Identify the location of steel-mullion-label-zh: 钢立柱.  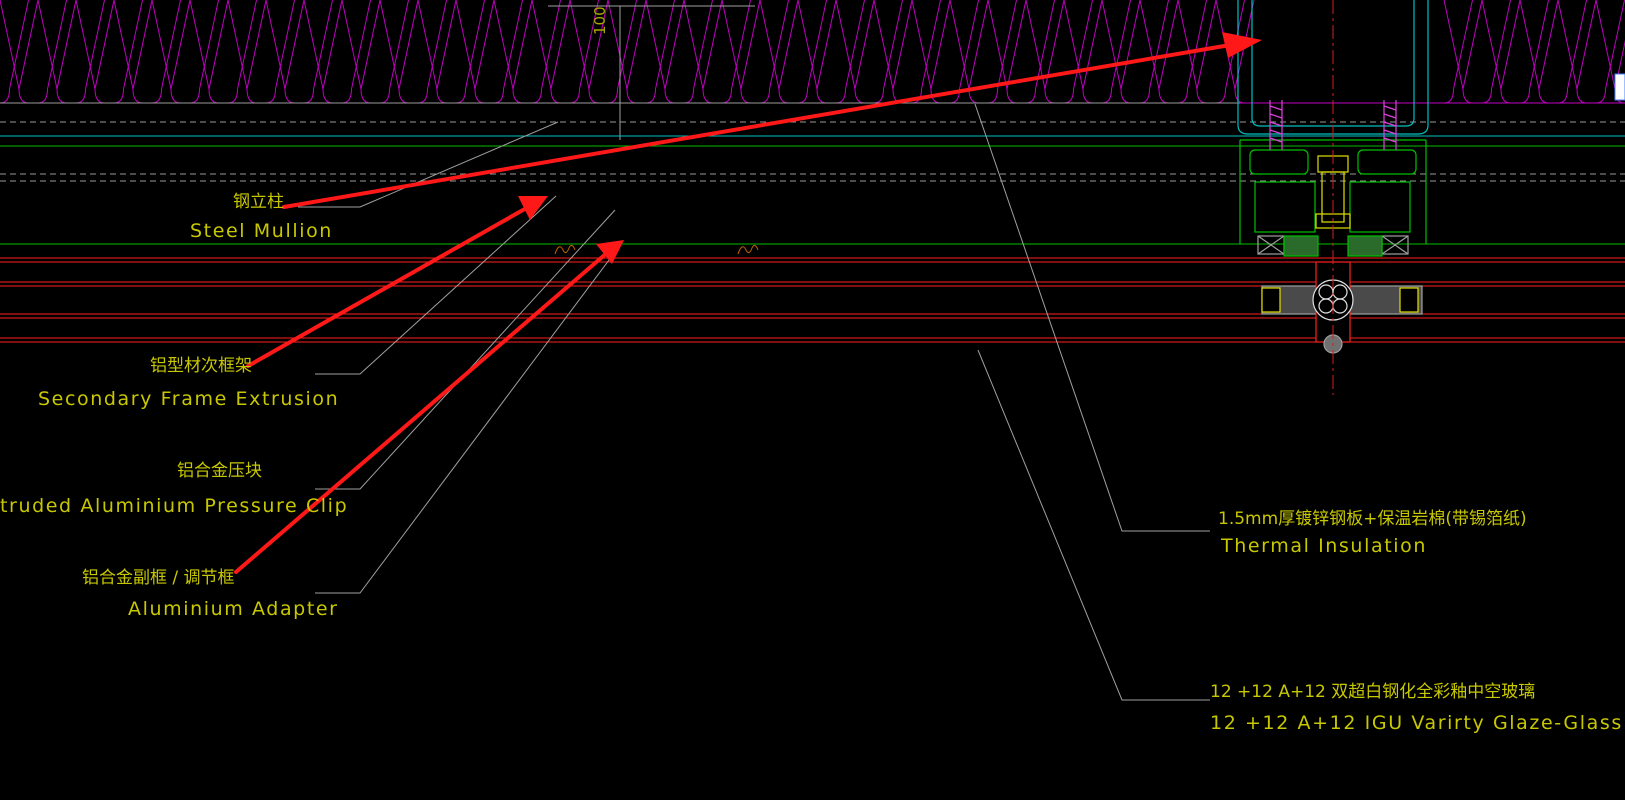
(258, 202).